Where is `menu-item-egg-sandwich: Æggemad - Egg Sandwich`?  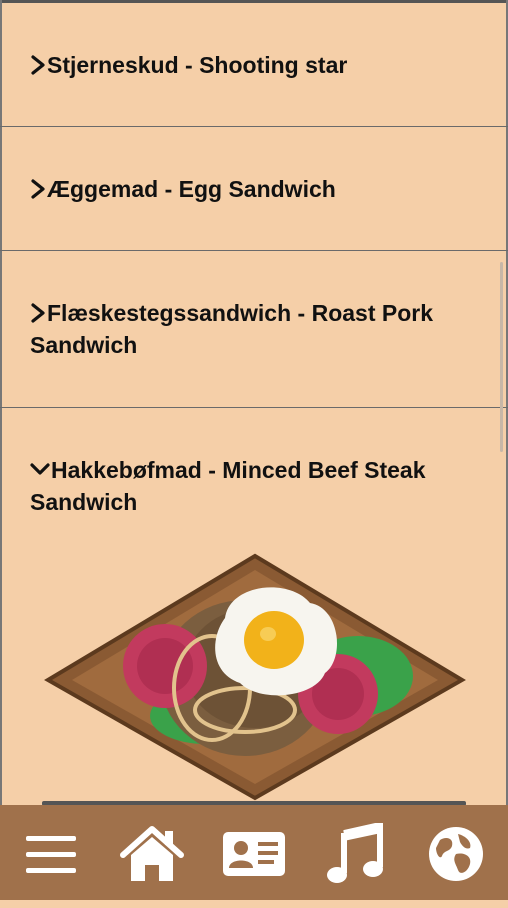 menu-item-egg-sandwich: Æggemad - Egg Sandwich is located at coordinates (254, 189).